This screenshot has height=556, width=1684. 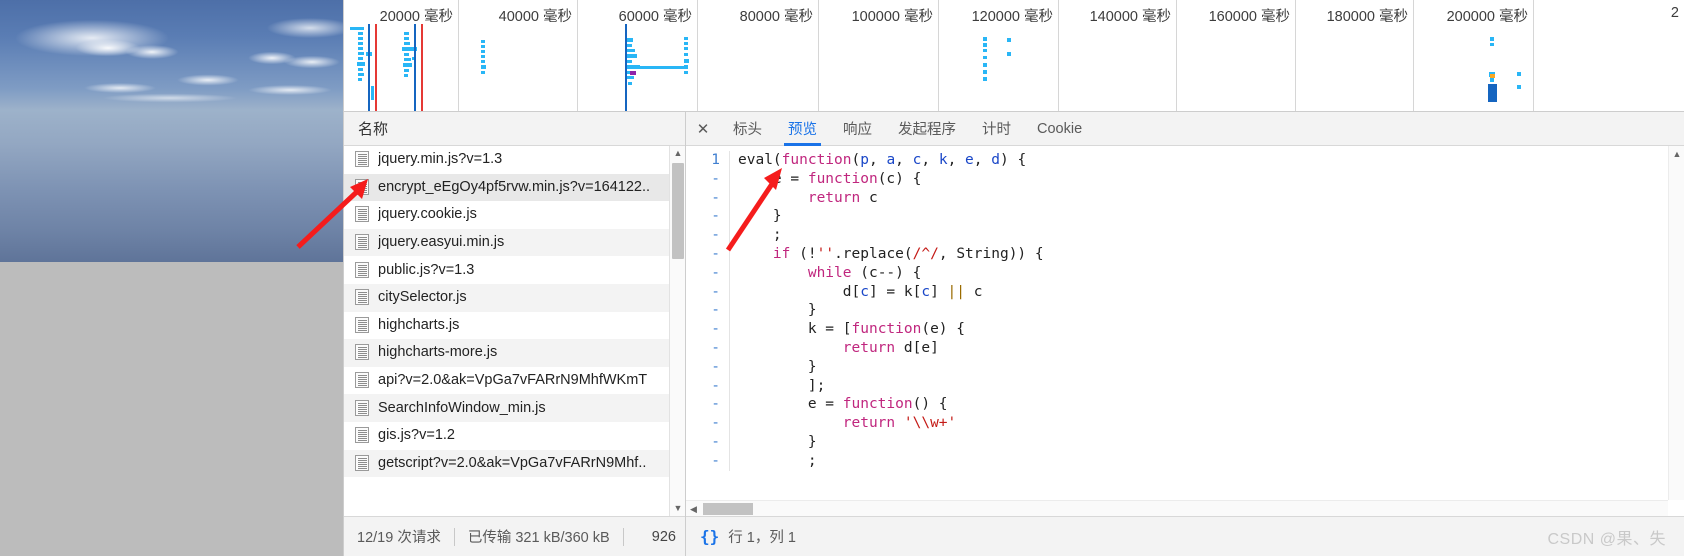 I want to click on scroll-up-arrow: ▲, so click(x=677, y=153).